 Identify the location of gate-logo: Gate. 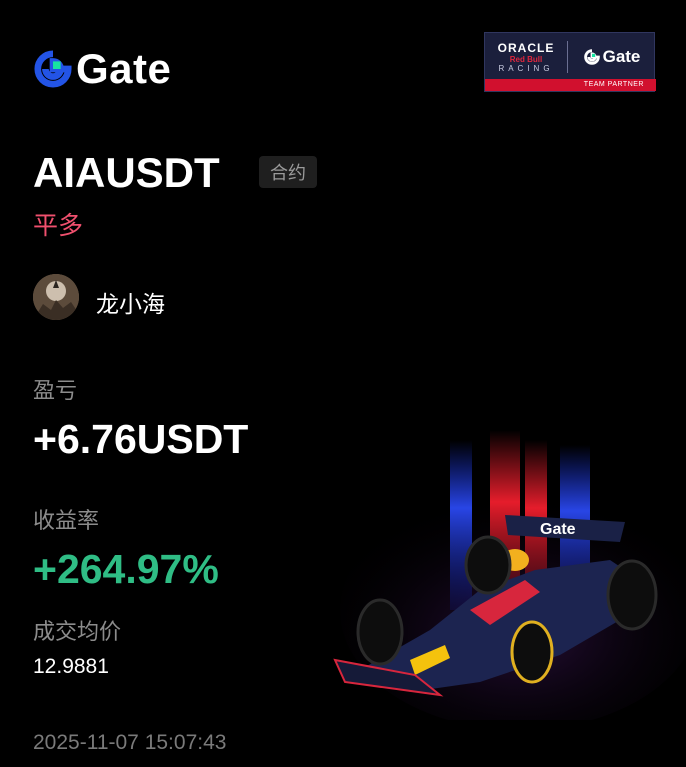
(102, 69).